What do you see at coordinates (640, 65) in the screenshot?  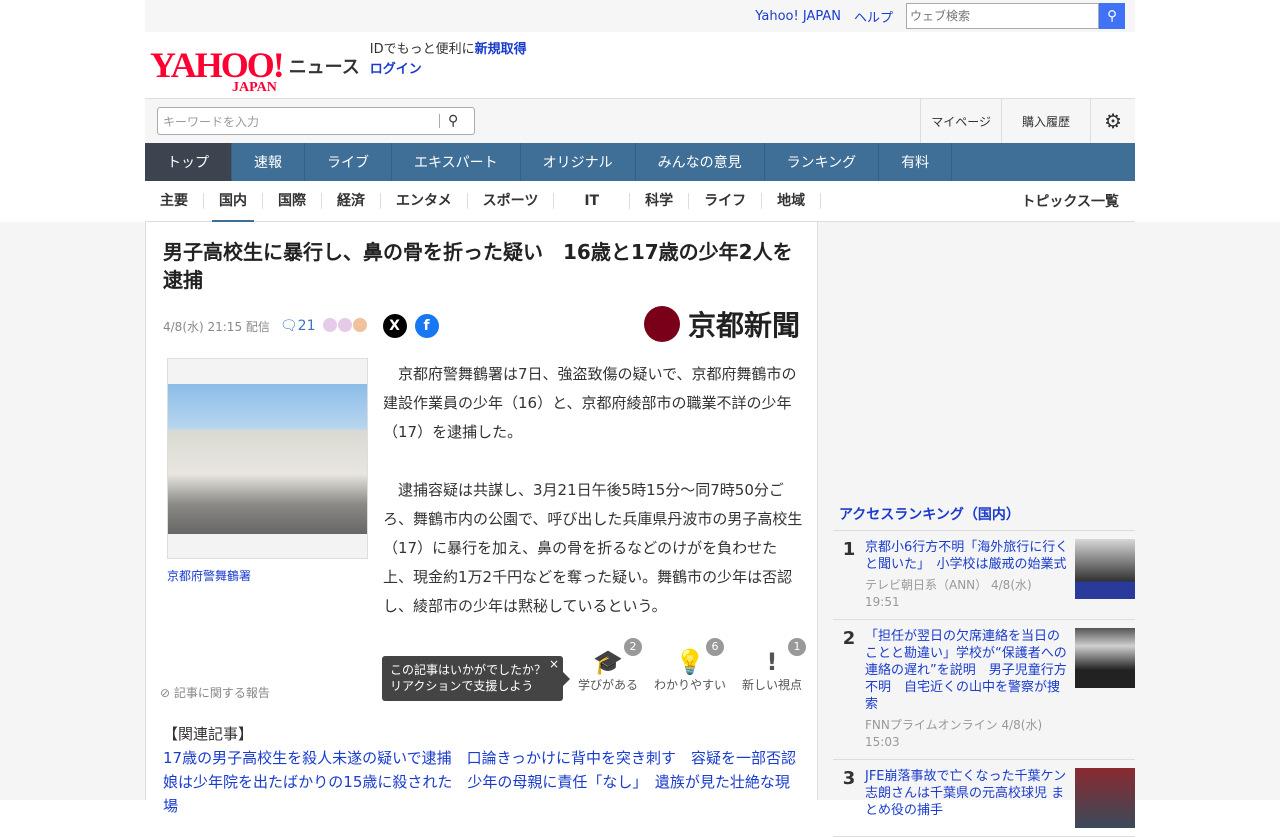 I see `header: YAHOO! JAPAN ニュース IDでもっと便利に新規取得 ログイン` at bounding box center [640, 65].